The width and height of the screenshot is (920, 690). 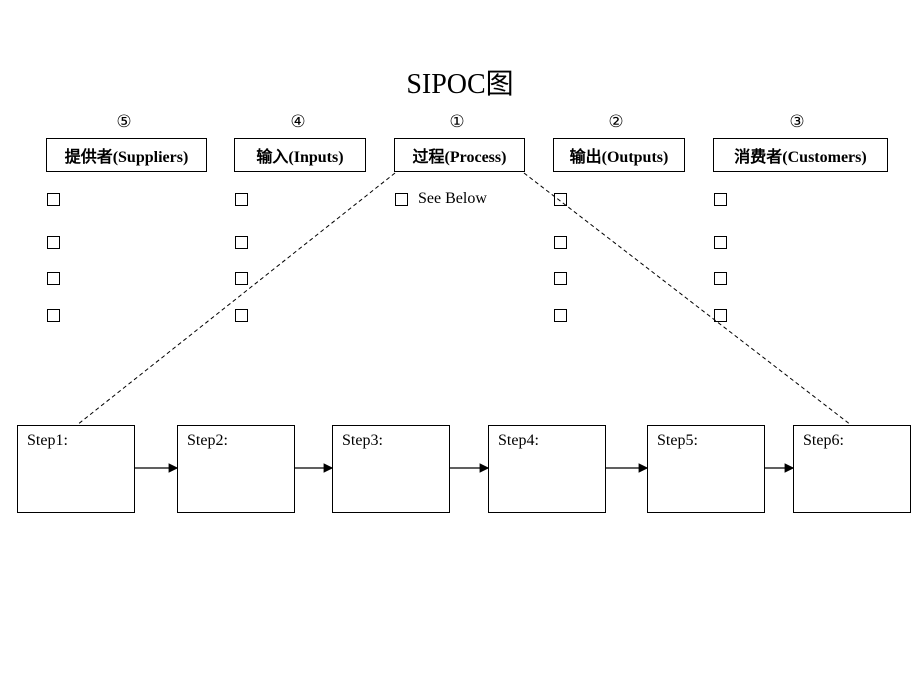 What do you see at coordinates (452, 198) in the screenshot?
I see `process-item-label: See Below` at bounding box center [452, 198].